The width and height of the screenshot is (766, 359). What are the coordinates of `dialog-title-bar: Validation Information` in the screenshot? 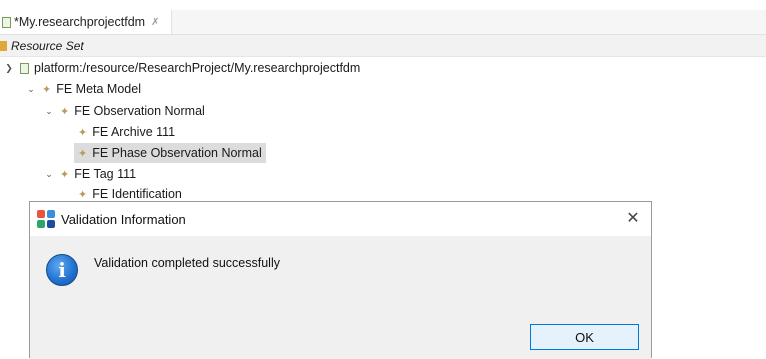 It's located at (340, 219).